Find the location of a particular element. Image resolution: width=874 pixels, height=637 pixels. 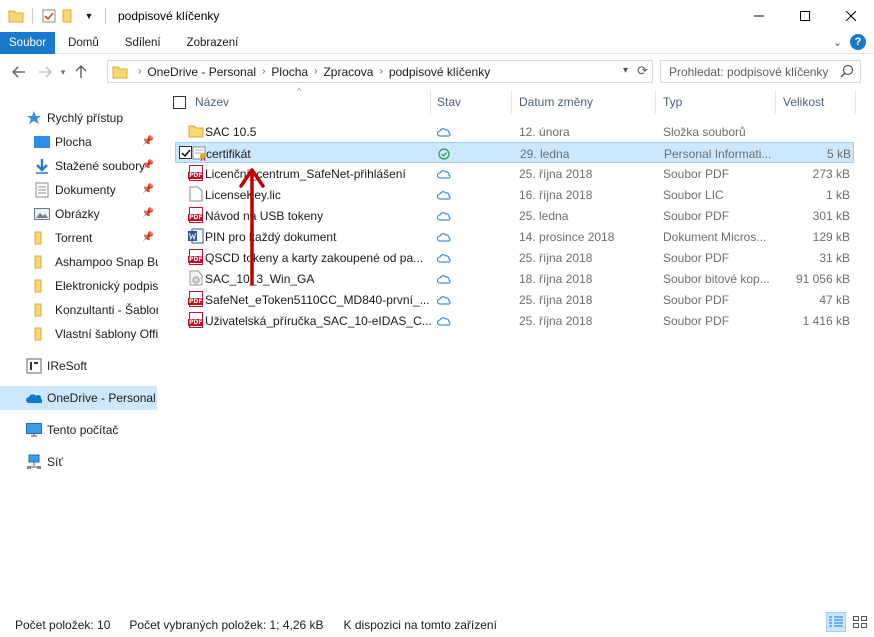

search-icon is located at coordinates (847, 72).